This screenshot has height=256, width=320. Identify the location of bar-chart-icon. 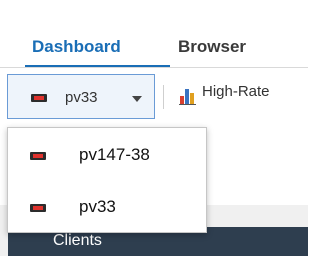
(187, 96).